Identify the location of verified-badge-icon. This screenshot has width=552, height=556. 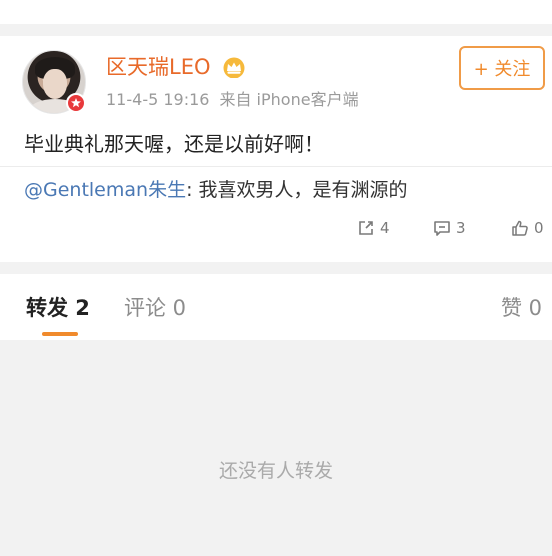
(76, 103).